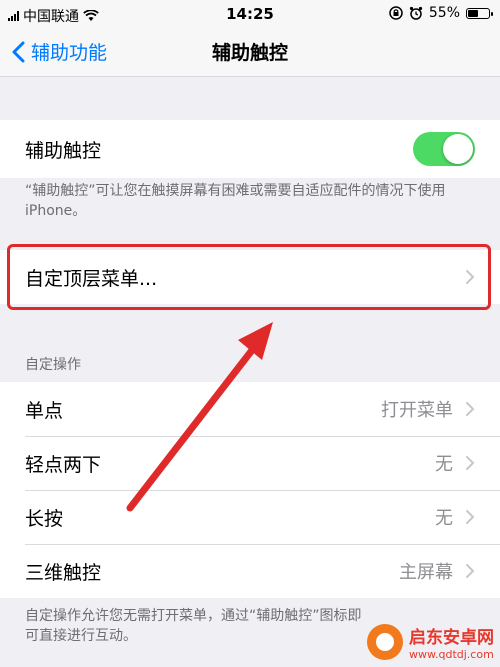 The width and height of the screenshot is (500, 667). I want to click on navigation-bar: 辅助功能 辅助触控, so click(250, 52).